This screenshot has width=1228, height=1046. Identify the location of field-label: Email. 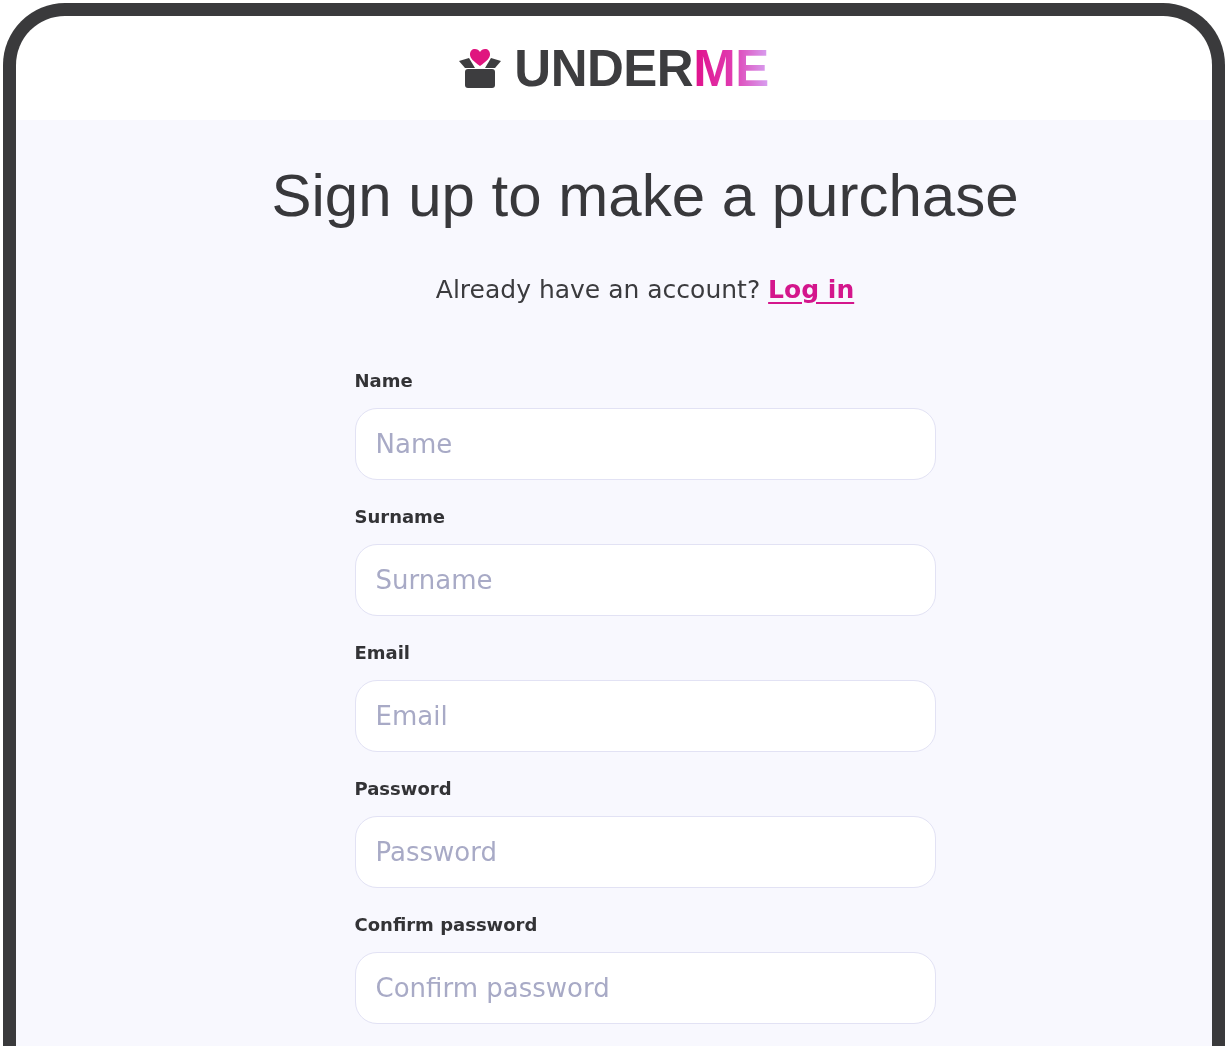
(382, 653).